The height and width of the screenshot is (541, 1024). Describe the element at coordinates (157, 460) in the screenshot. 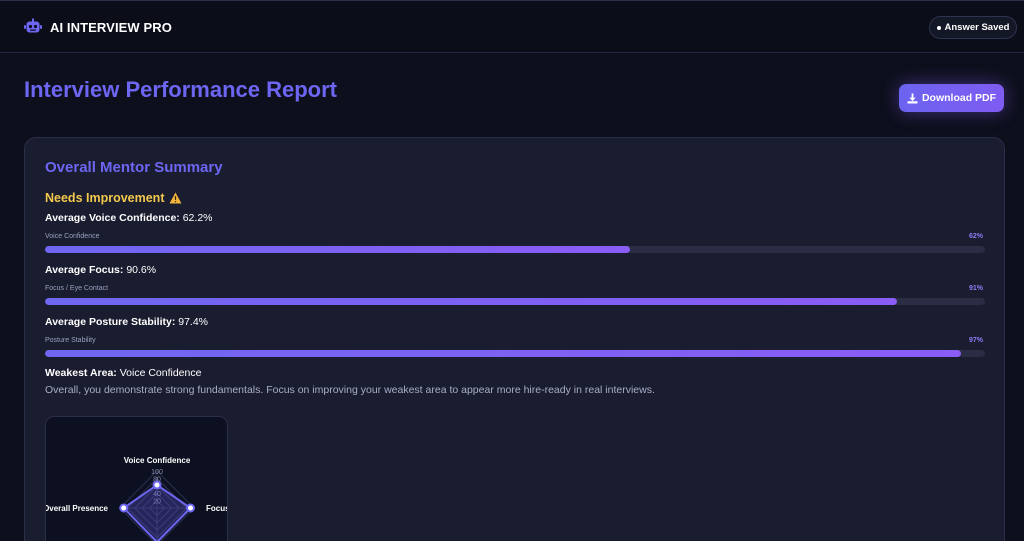

I see `radar-axis-label: Voice Confidence` at that location.